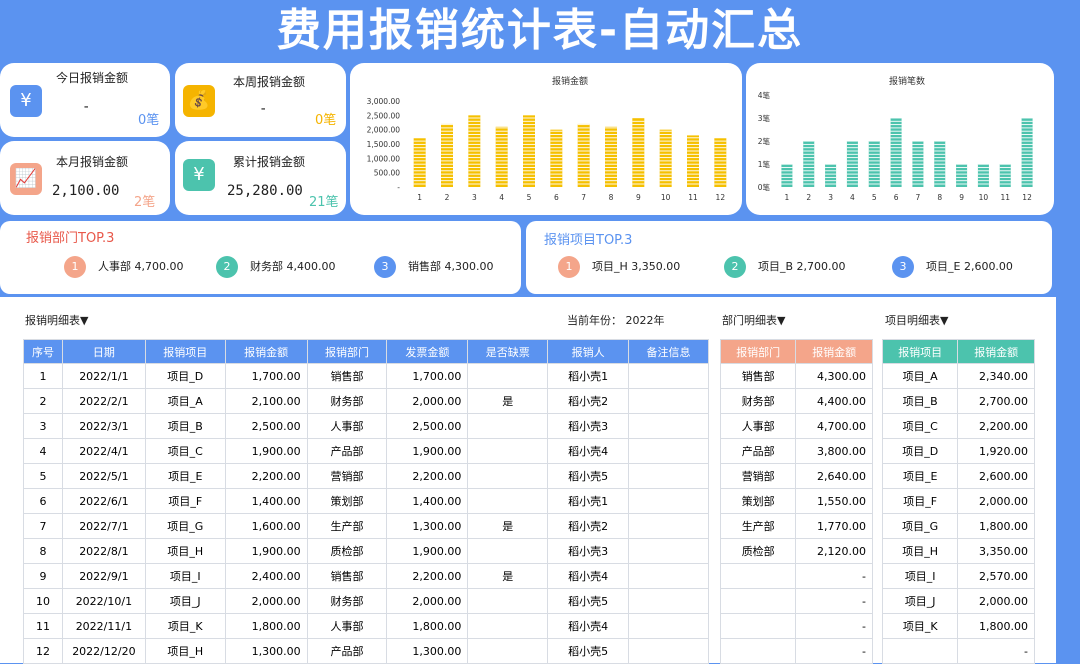 This screenshot has height=664, width=1080. Describe the element at coordinates (185, 651) in the screenshot. I see `table-cell: 项目_H` at that location.